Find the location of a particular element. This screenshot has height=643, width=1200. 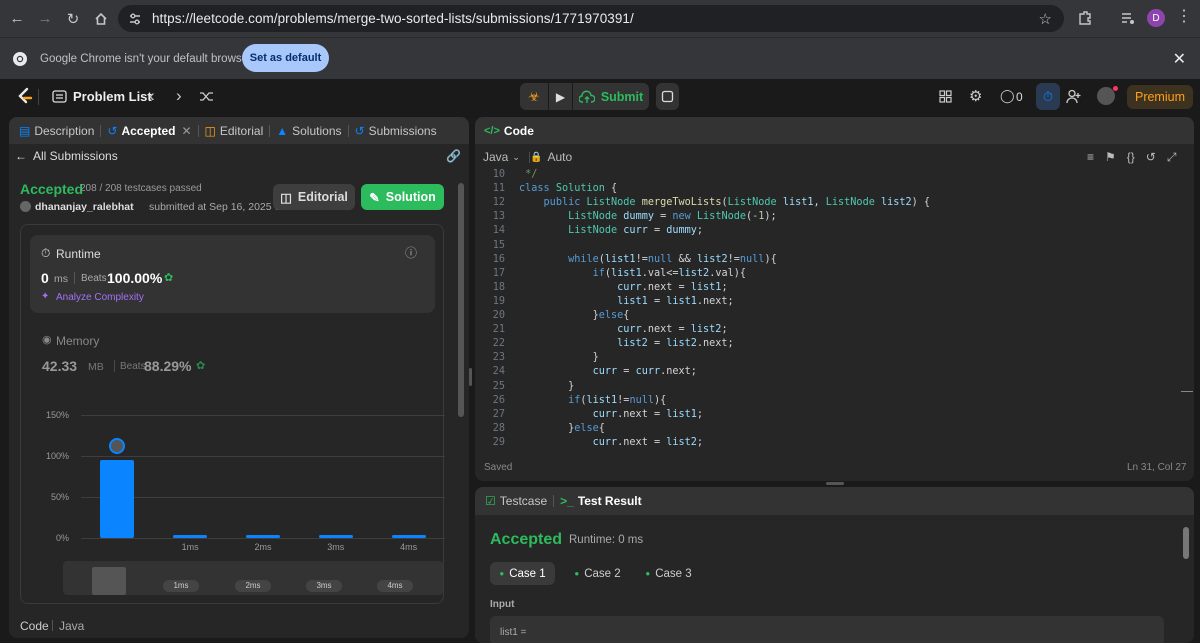

run-button: ▶ is located at coordinates (560, 96).